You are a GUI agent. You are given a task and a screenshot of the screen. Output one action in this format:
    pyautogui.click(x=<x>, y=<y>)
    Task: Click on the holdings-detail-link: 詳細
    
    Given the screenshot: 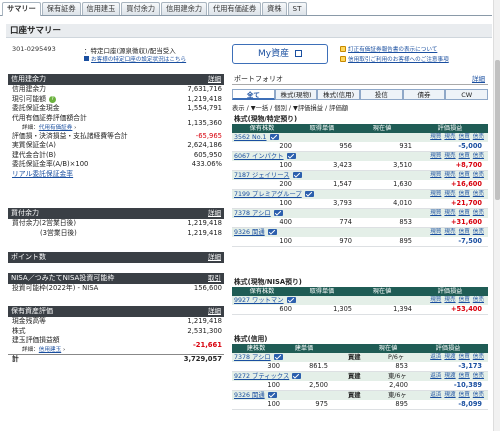 What is the action you would take?
    pyautogui.click(x=214, y=311)
    